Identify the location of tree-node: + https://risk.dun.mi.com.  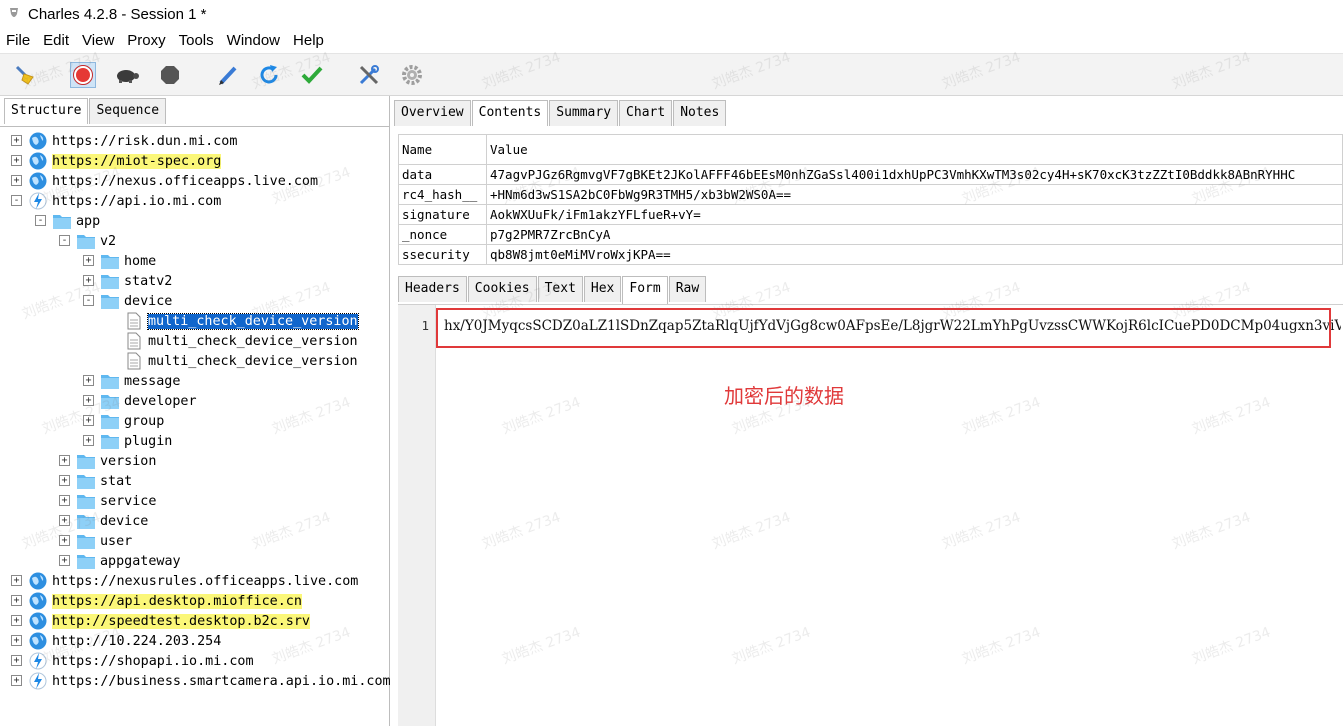
(124, 141).